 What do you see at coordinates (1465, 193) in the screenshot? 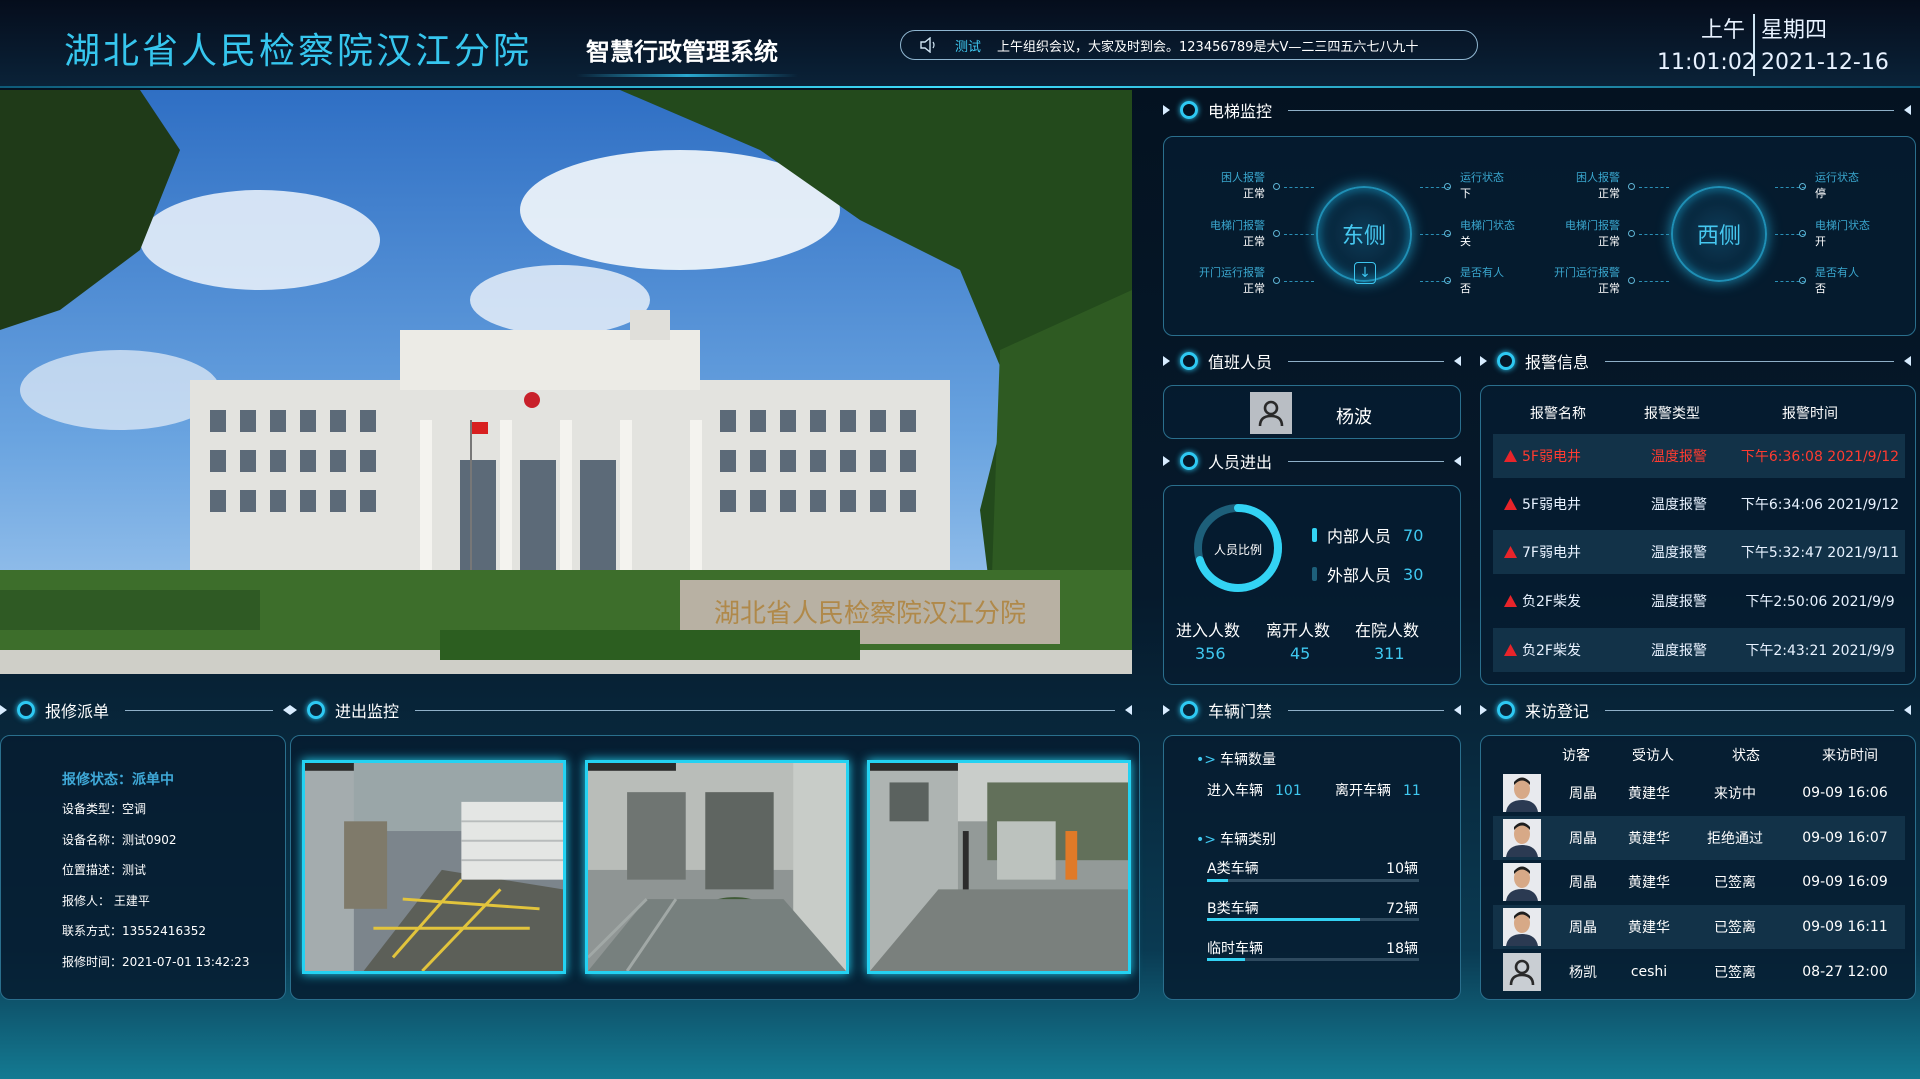
I see `elevator-east-value: 下` at bounding box center [1465, 193].